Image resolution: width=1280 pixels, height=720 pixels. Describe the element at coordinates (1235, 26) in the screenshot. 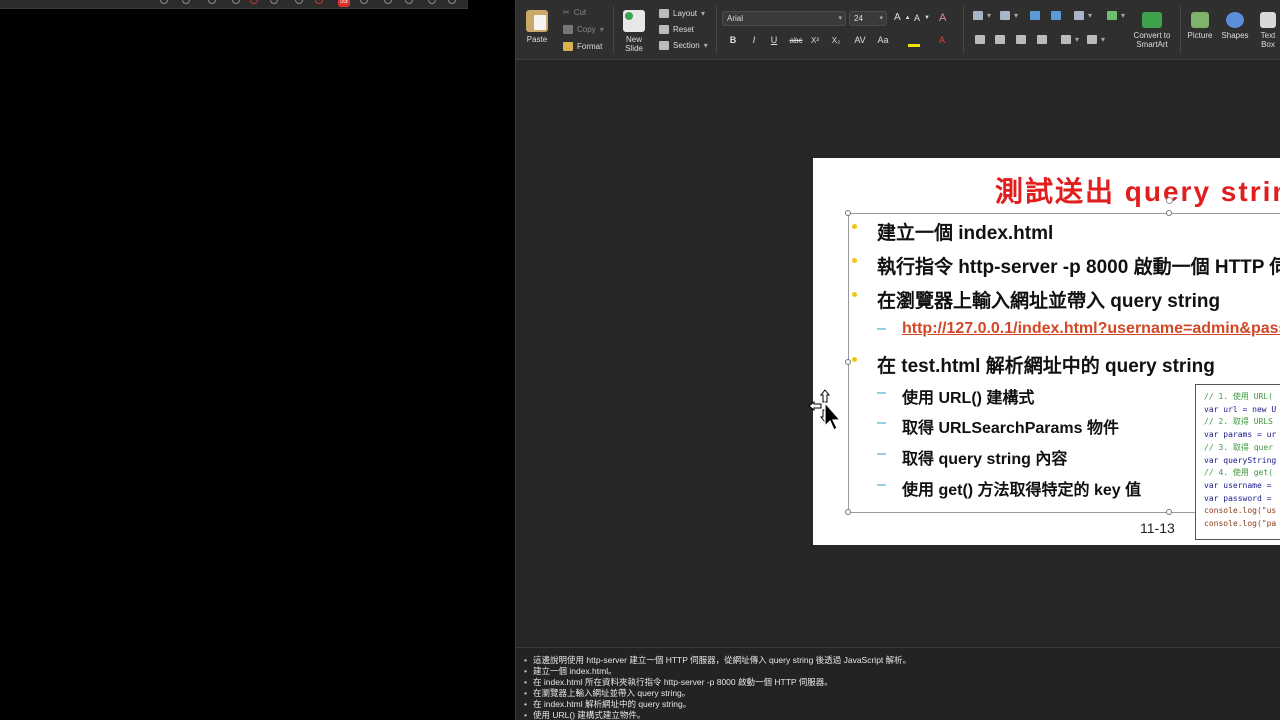

I see `shapes-button: Shapes` at that location.